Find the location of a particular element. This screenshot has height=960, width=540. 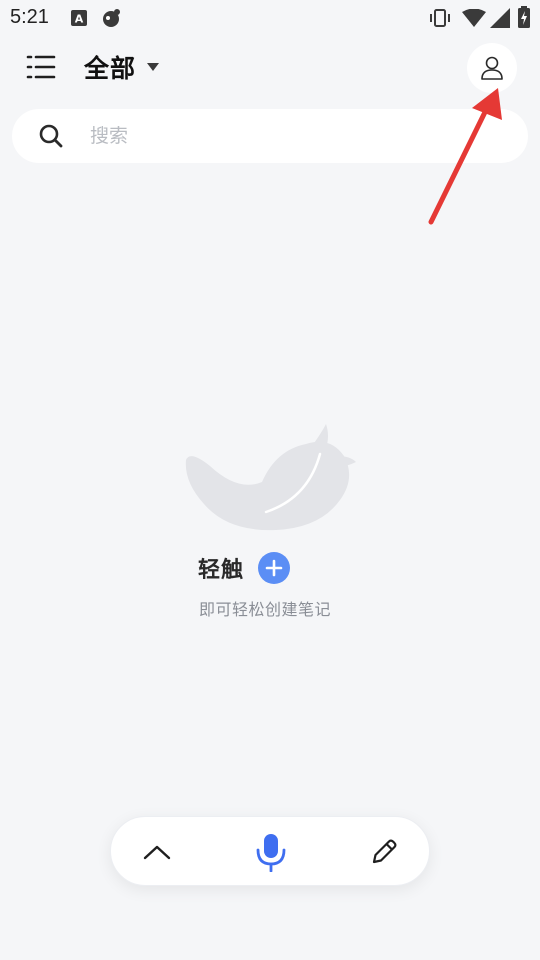

status-bar: 5:21 A is located at coordinates (270, 18).